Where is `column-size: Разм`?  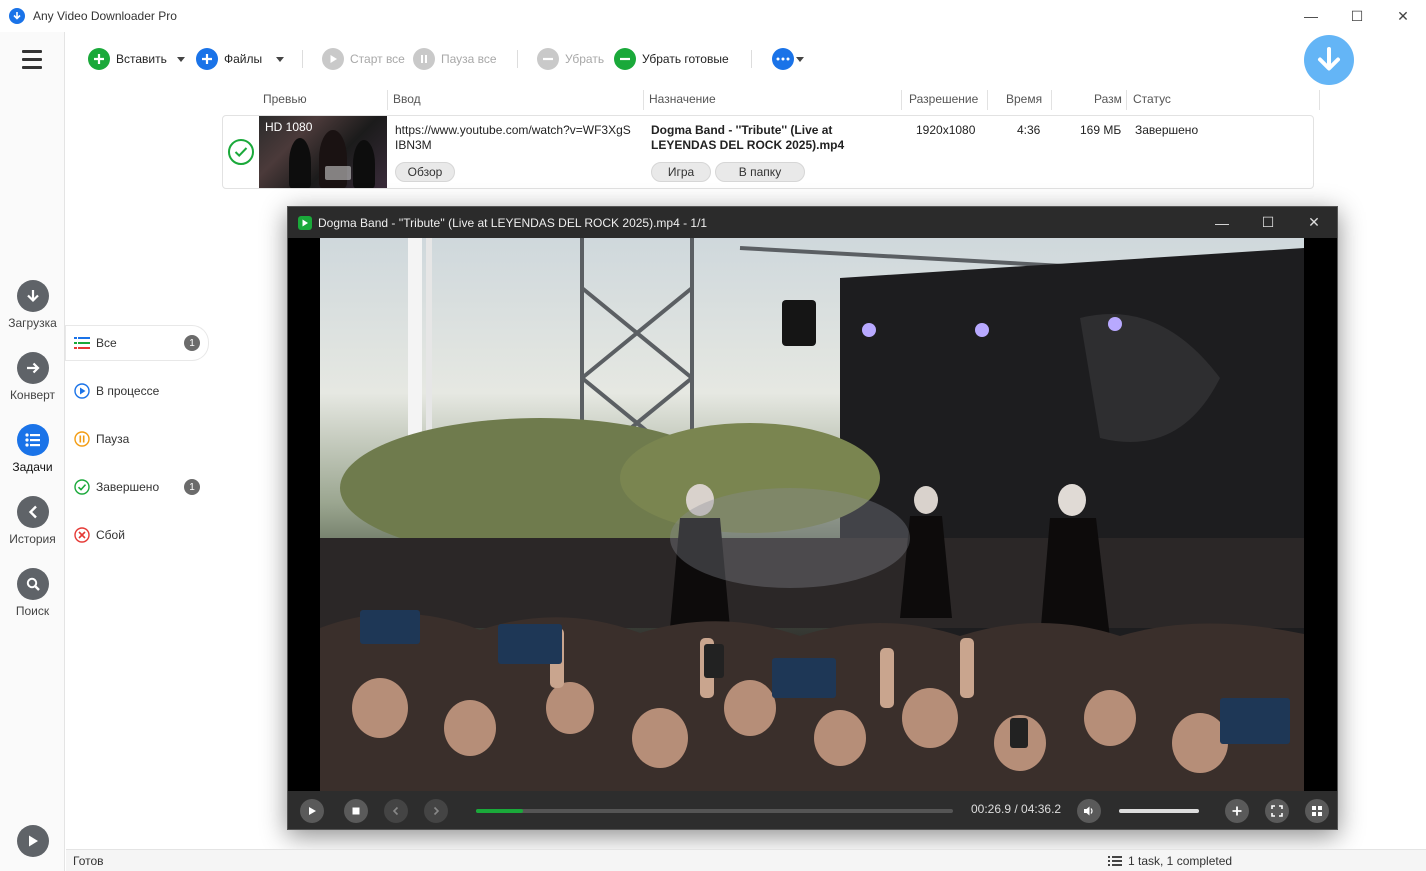
column-size: Разм is located at coordinates (1108, 99).